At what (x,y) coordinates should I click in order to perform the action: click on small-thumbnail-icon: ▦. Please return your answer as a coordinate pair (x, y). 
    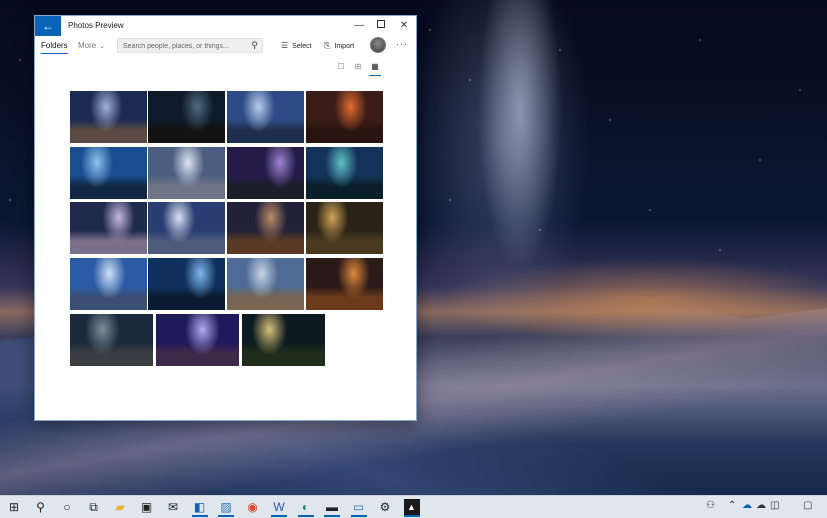
    Looking at the image, I should click on (375, 66).